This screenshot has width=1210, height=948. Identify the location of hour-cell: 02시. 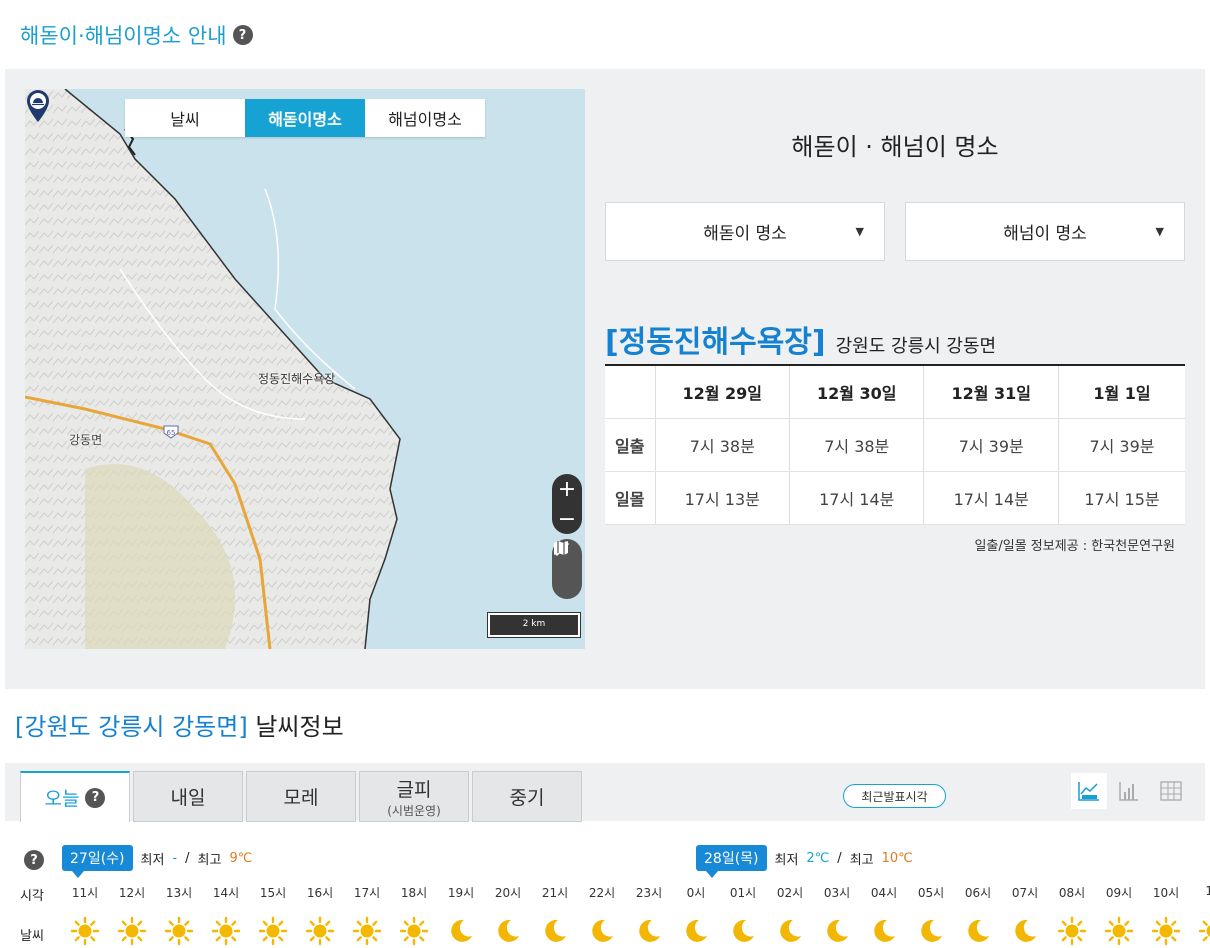
(790, 893).